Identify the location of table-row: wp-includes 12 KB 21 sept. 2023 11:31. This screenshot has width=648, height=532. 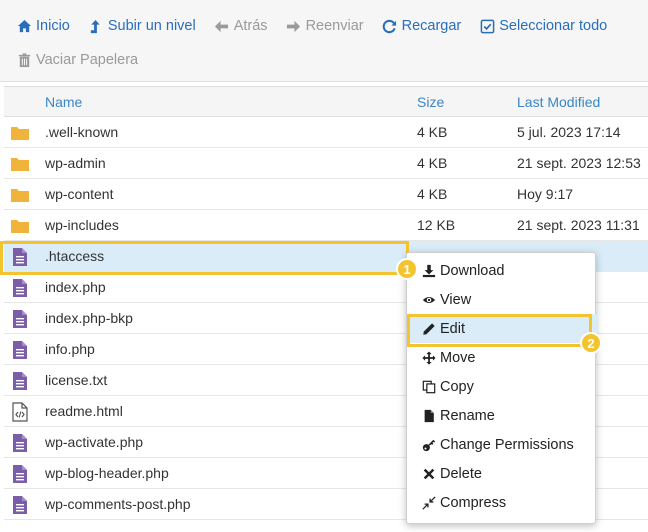
(326, 225).